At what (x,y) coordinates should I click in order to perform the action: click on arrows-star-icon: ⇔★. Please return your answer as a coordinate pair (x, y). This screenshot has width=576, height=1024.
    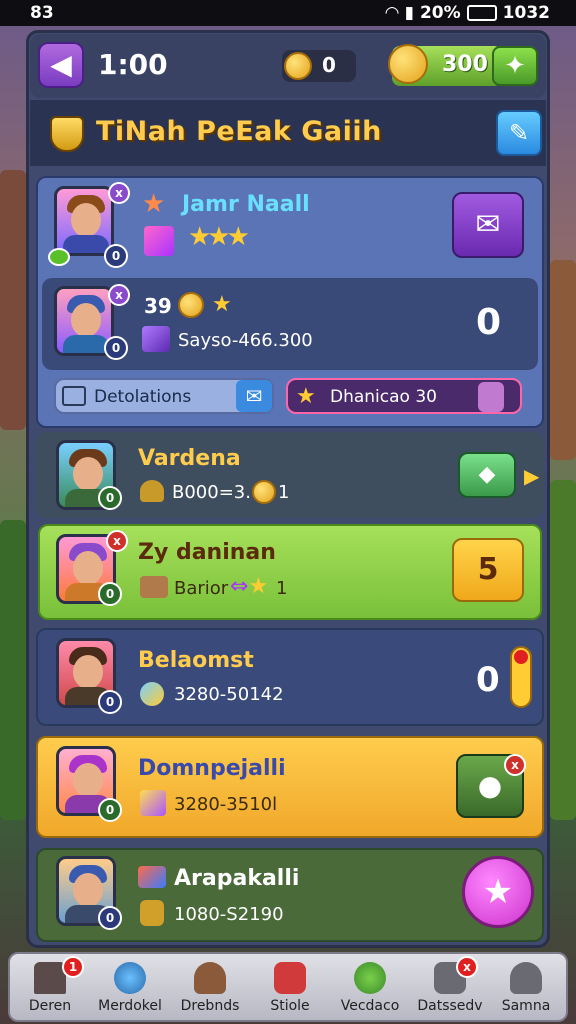
    Looking at the image, I should click on (249, 586).